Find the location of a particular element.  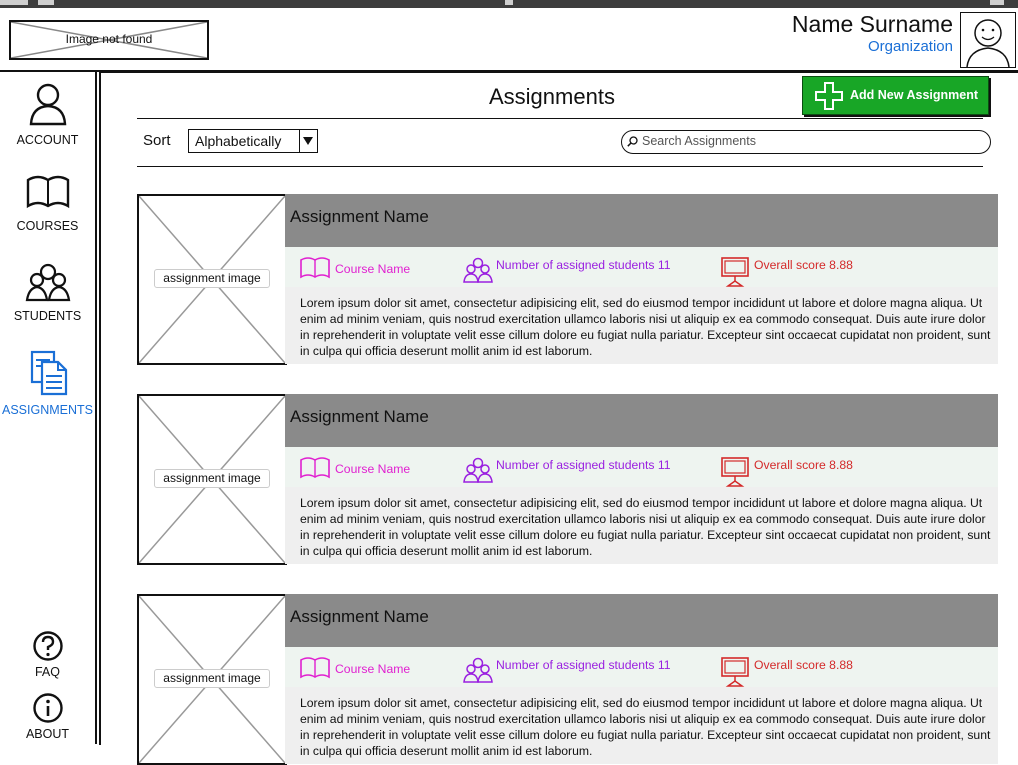

sidebar-item-students: STUDENTS is located at coordinates (47, 292).